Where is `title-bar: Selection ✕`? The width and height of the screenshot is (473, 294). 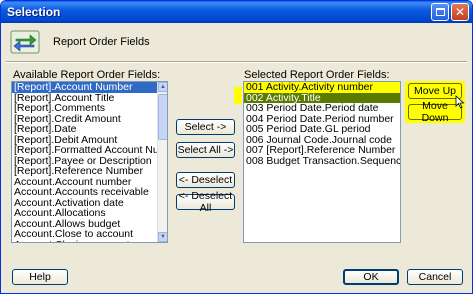 title-bar: Selection ✕ is located at coordinates (236, 12).